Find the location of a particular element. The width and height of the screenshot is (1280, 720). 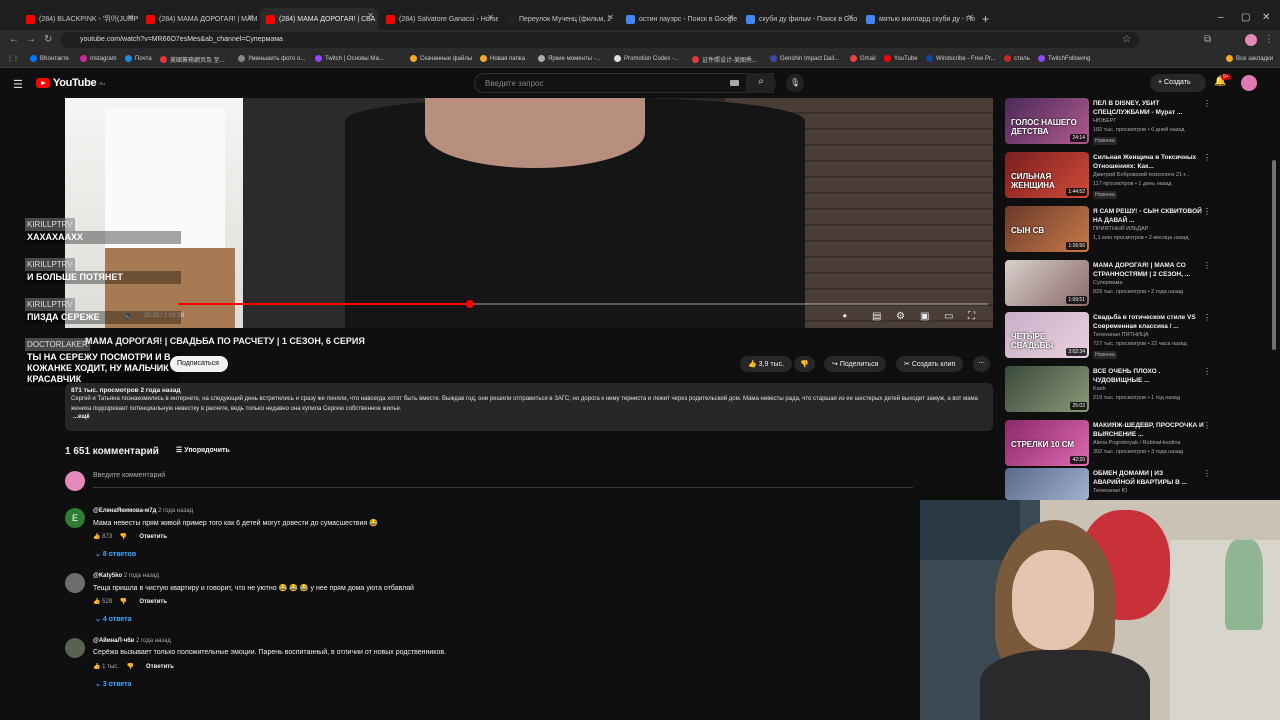

search-input: Введите запрос is located at coordinates (624, 83).